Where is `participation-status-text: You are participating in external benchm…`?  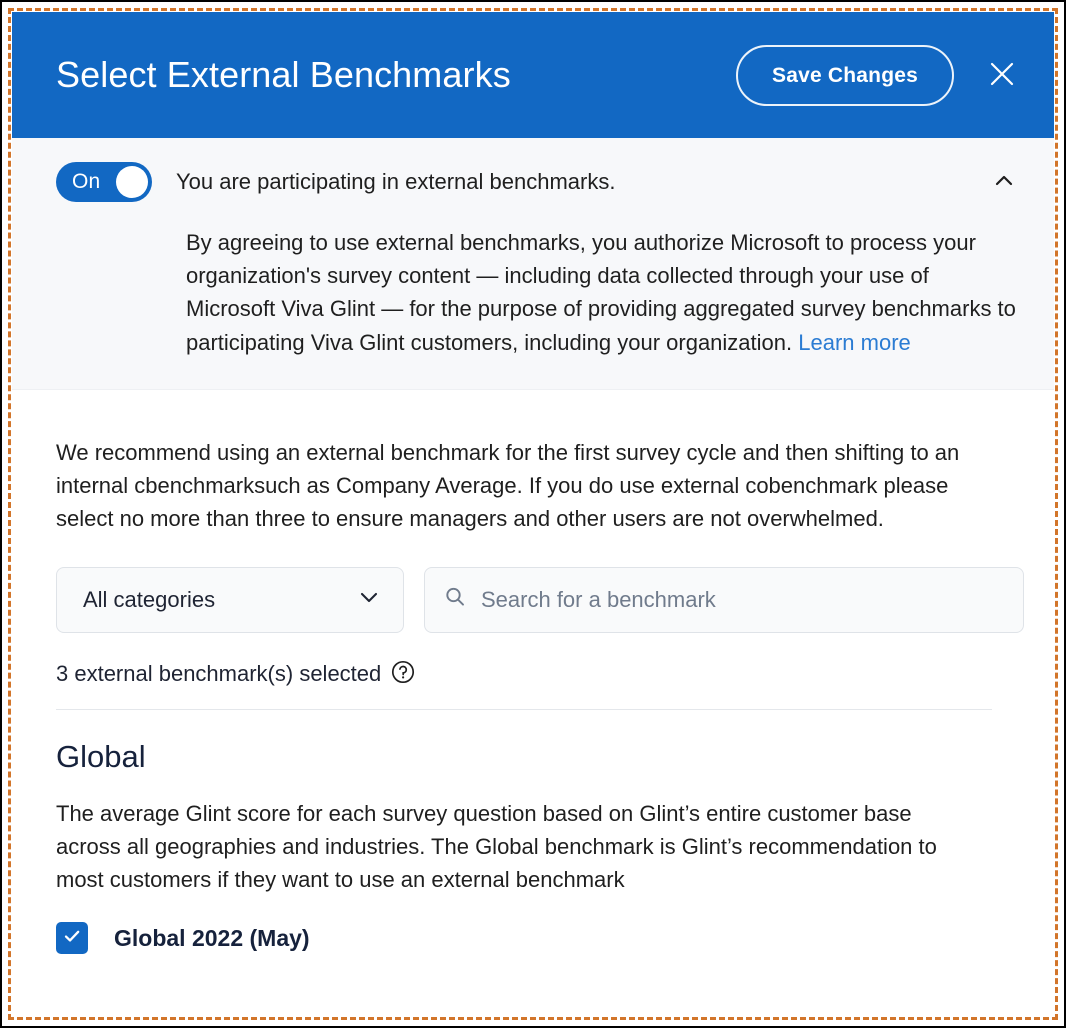 participation-status-text: You are participating in external benchm… is located at coordinates (396, 181).